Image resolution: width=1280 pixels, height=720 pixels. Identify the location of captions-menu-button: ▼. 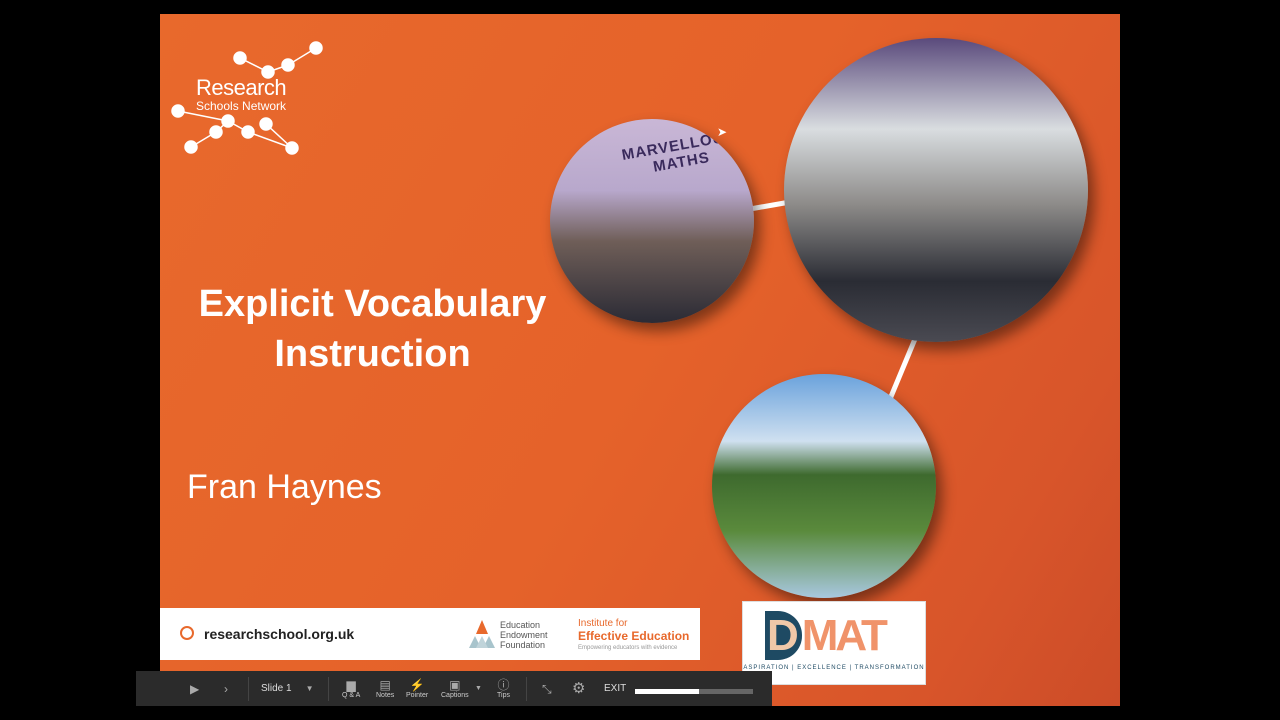
(478, 688).